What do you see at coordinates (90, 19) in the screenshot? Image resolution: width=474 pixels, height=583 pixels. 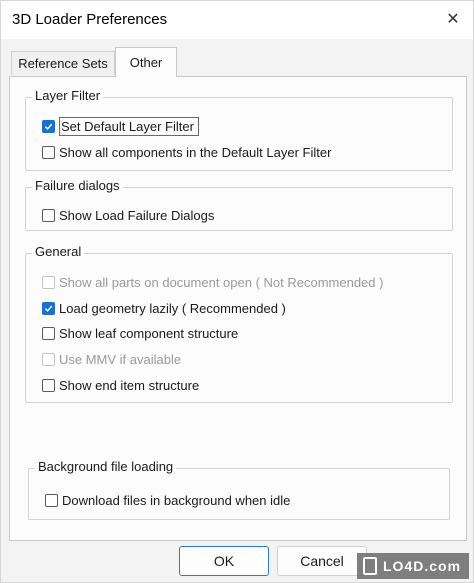 I see `window-title: 3D Loader Preferences` at bounding box center [90, 19].